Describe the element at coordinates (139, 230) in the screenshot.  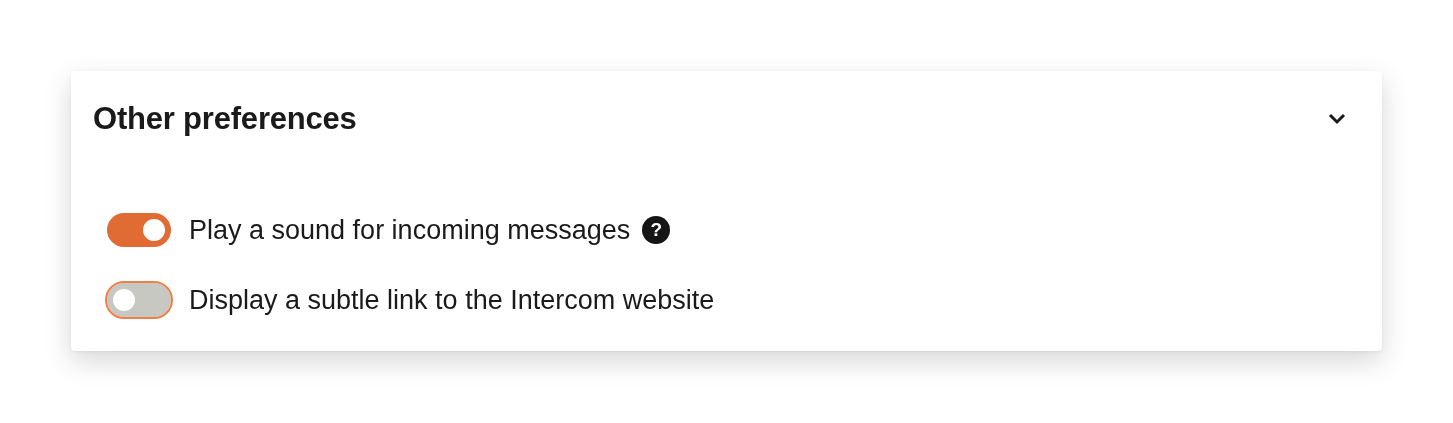
I see `toggle-switch` at that location.